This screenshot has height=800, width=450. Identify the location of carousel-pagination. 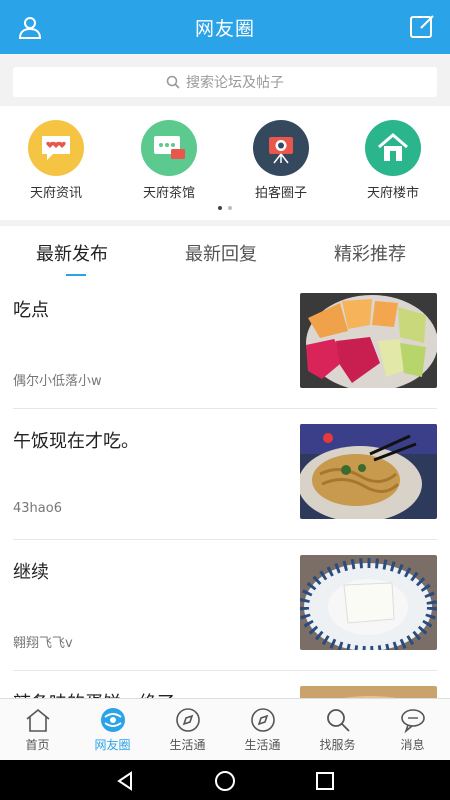
(225, 208).